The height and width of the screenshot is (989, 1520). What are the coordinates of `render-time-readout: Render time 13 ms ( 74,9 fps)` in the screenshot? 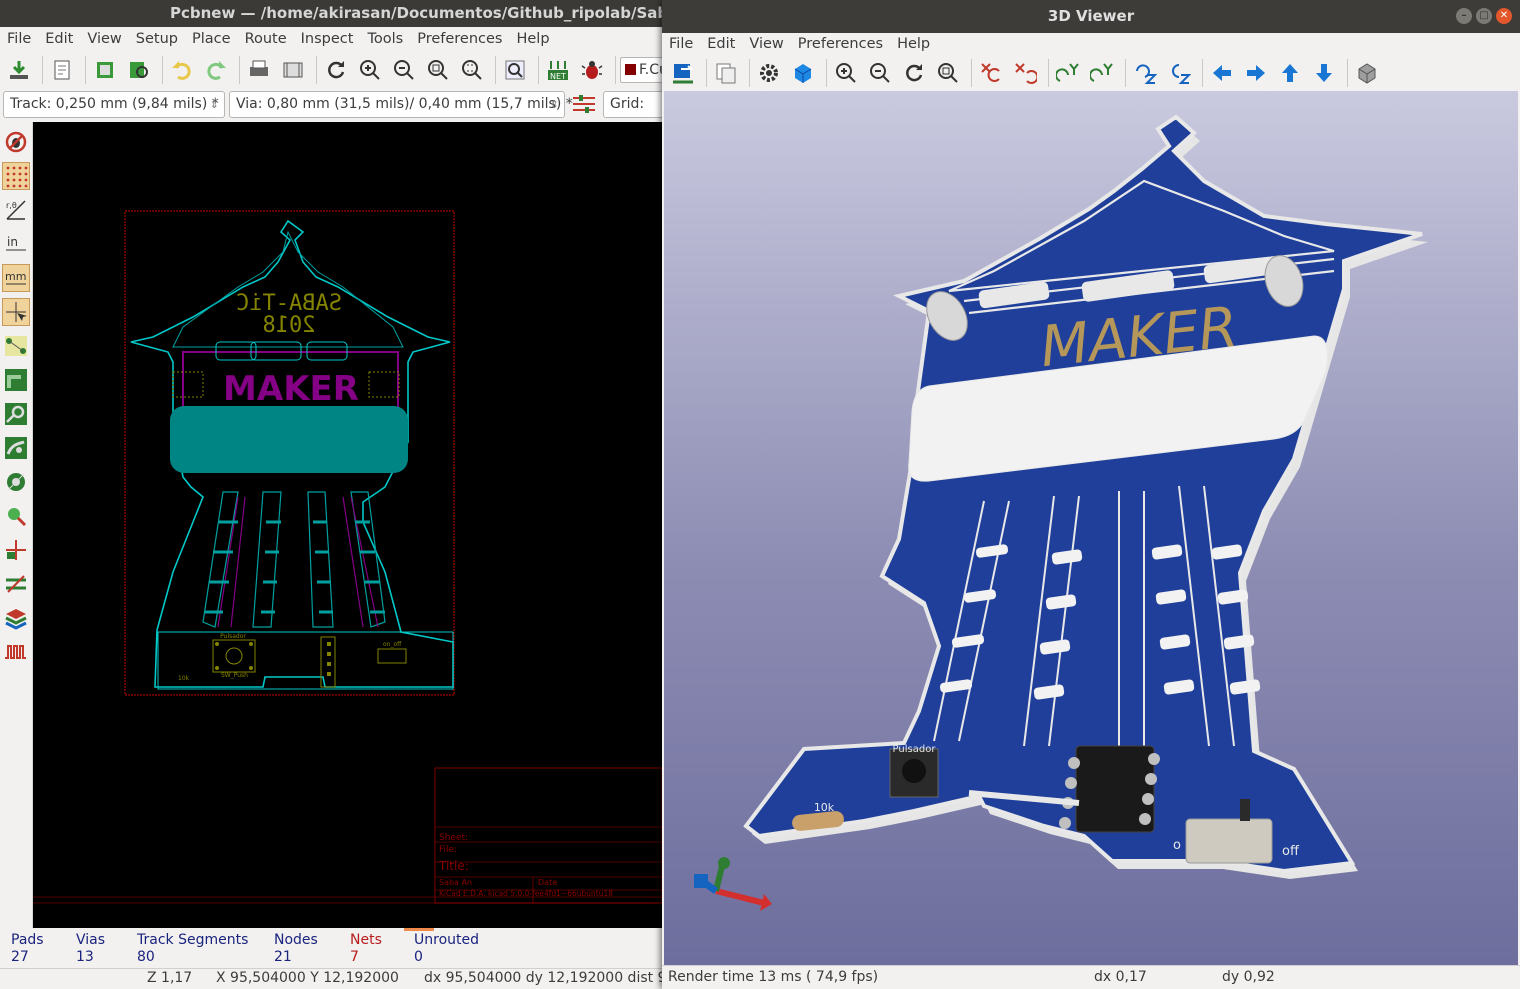 It's located at (773, 977).